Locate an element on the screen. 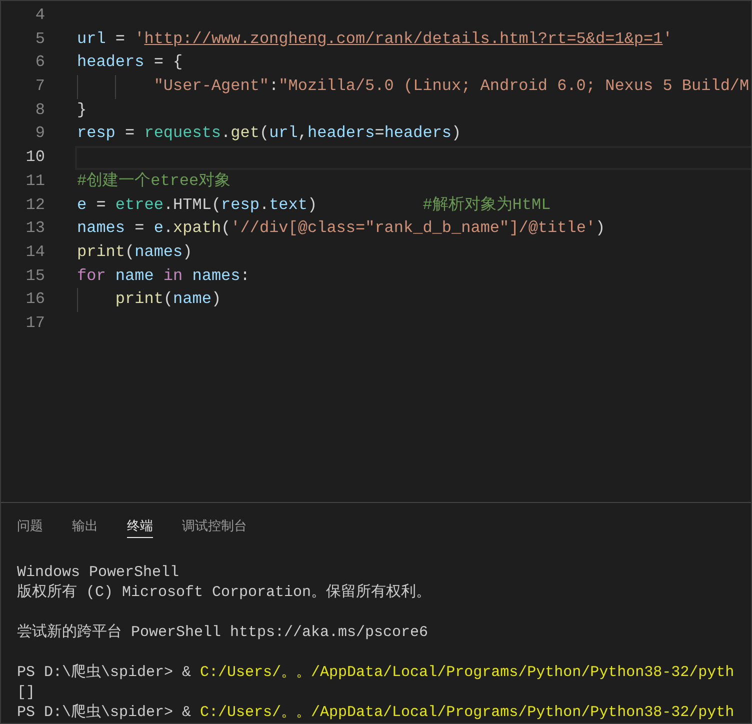 Image resolution: width=752 pixels, height=724 pixels. code-line: } is located at coordinates (82, 109).